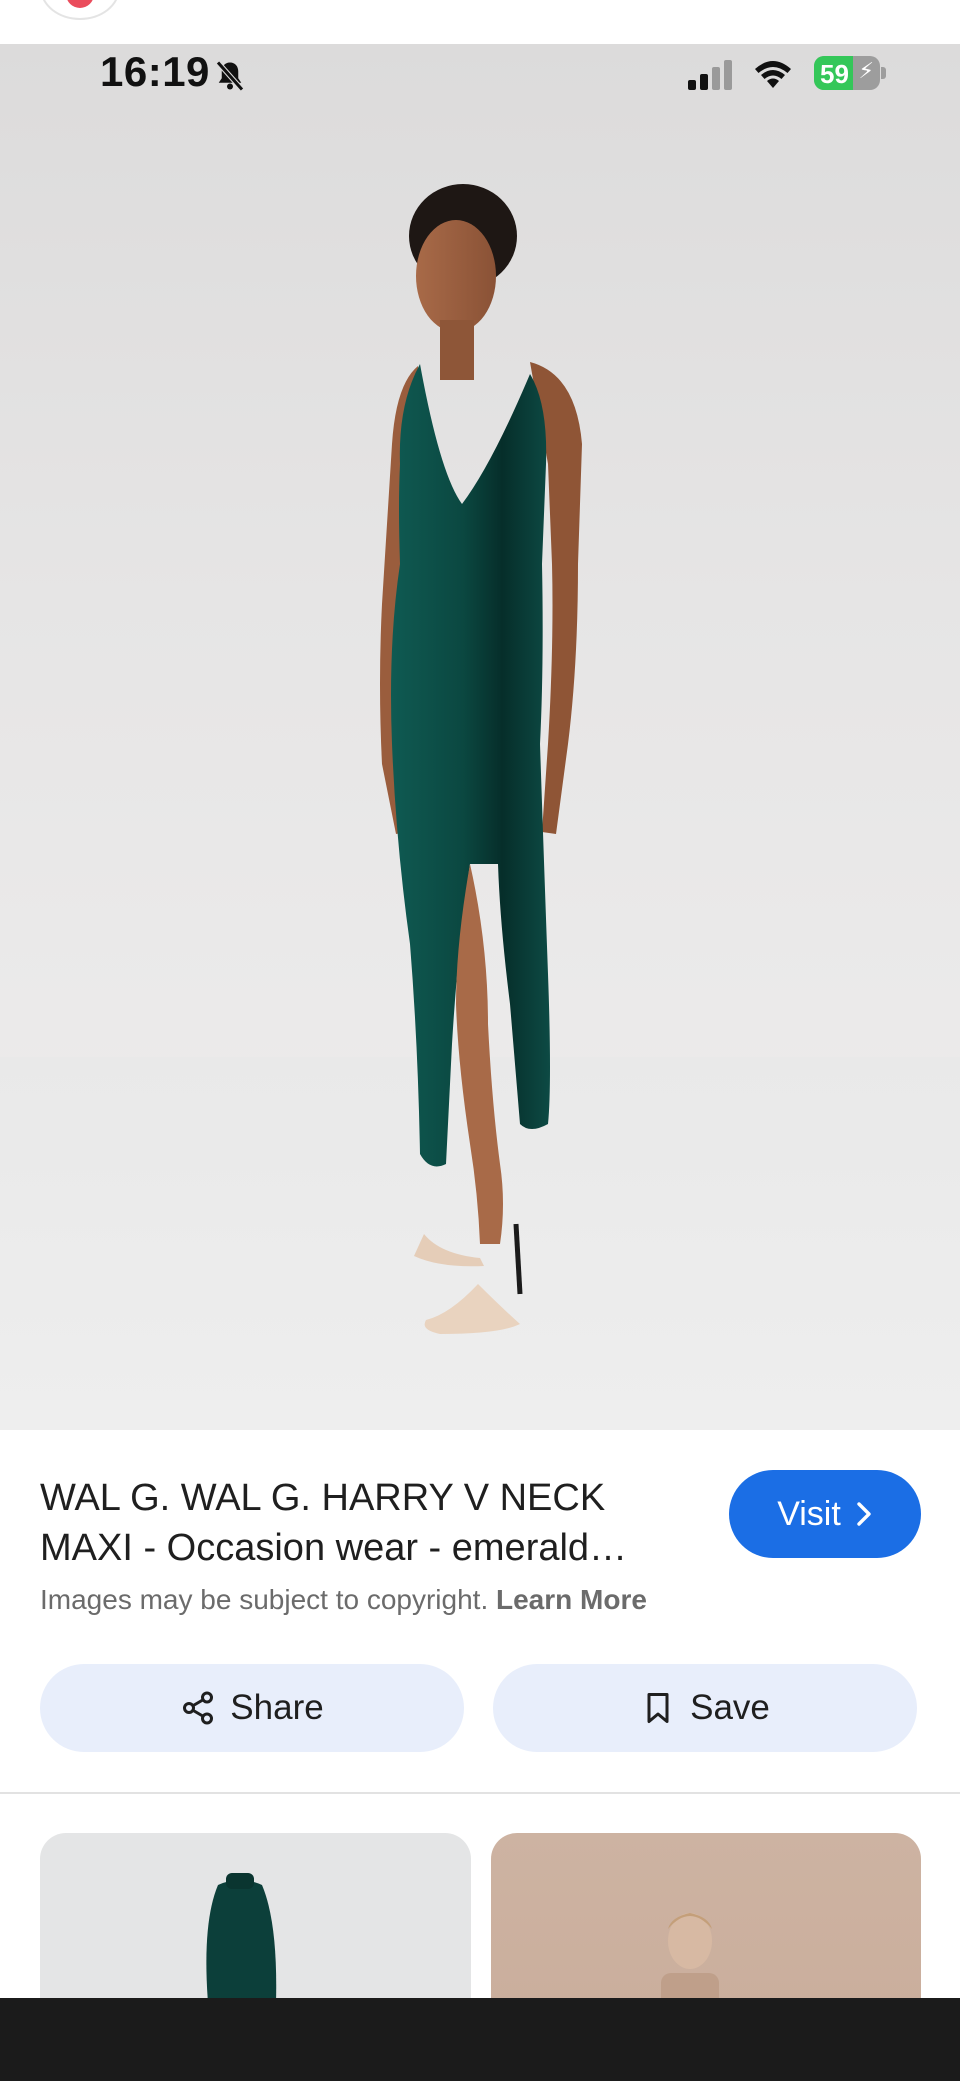  I want to click on related-dress-thumbnail, so click(241, 1935).